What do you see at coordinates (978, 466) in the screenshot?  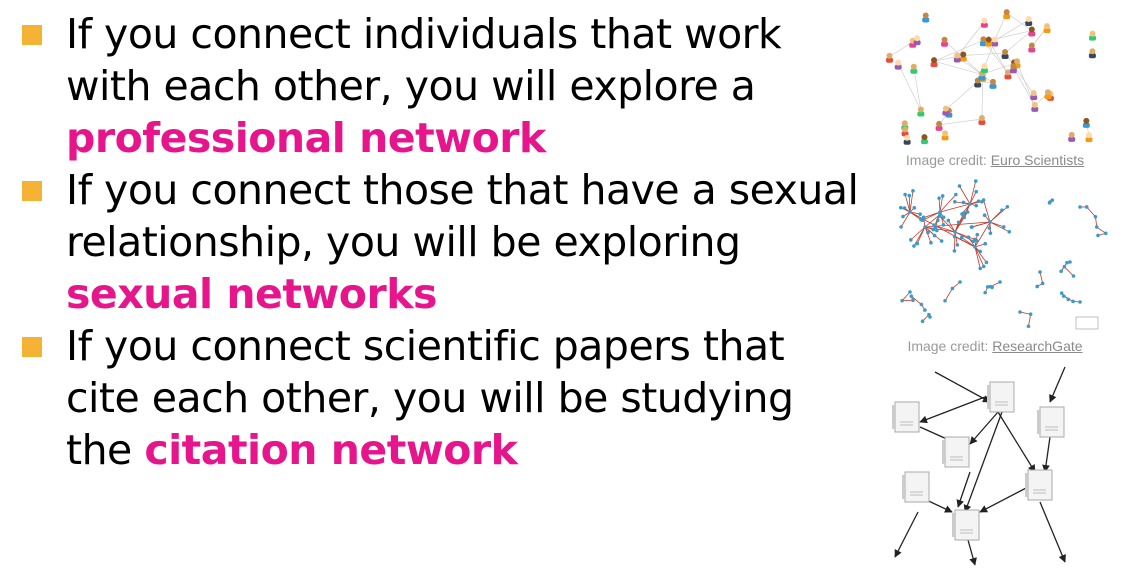 I see `citation-diagram-svg` at bounding box center [978, 466].